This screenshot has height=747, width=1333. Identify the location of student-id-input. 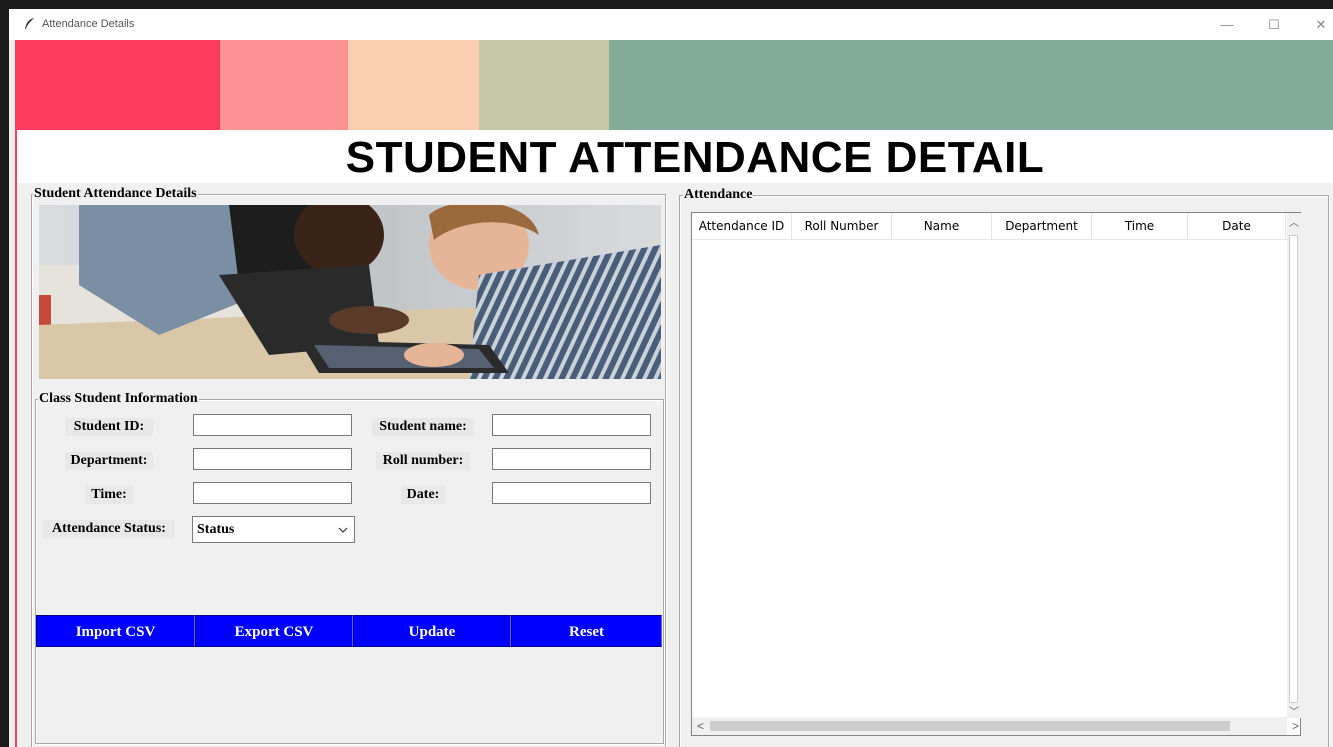
(272, 425).